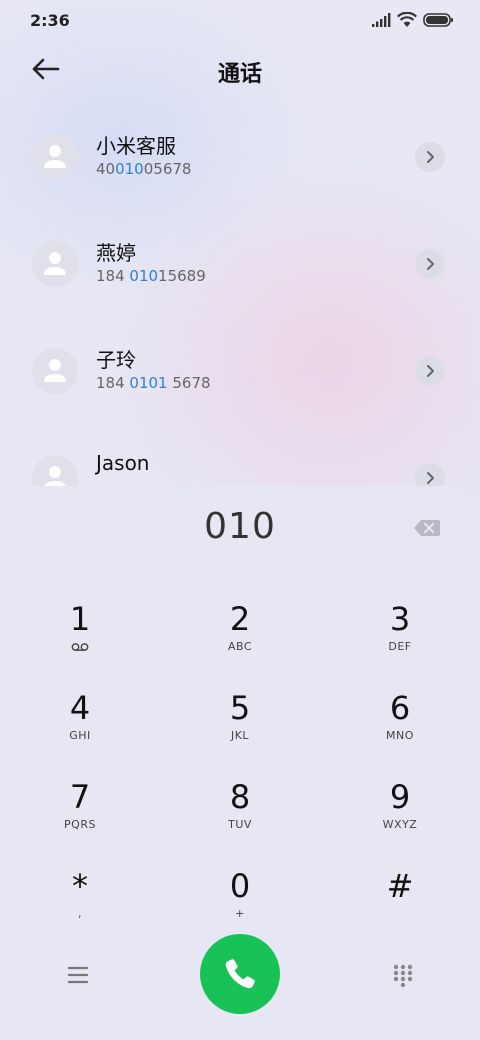 The image size is (480, 1040). Describe the element at coordinates (407, 19) in the screenshot. I see `wifi-icon` at that location.